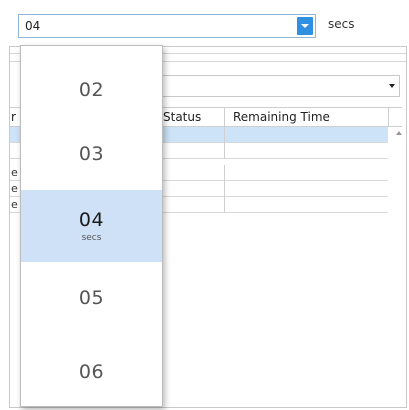 Image resolution: width=409 pixels, height=410 pixels. I want to click on picker-option-value: 02, so click(91, 90).